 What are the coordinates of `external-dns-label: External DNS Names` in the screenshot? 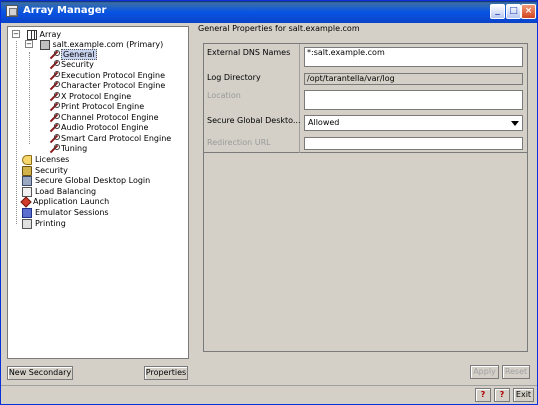 It's located at (249, 52).